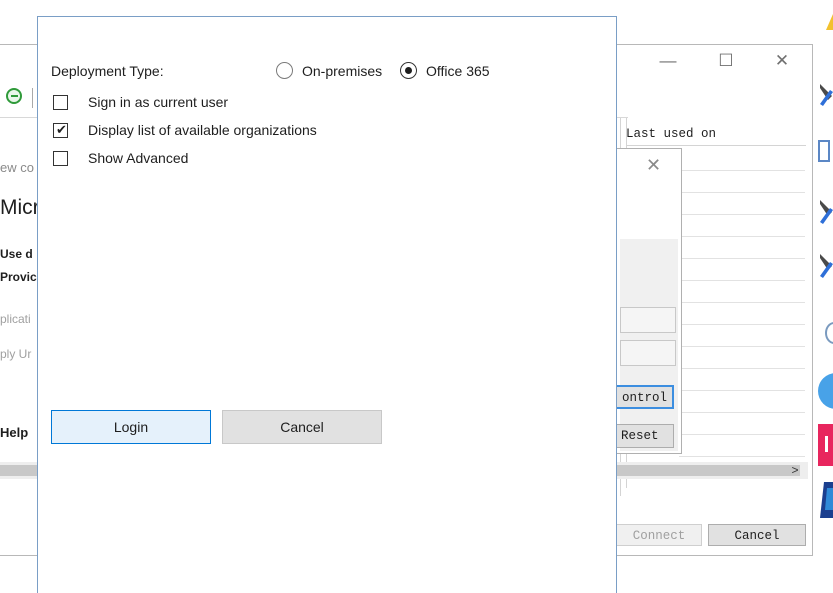 The image size is (833, 593). I want to click on checkmark-icon: ✔, so click(61, 129).